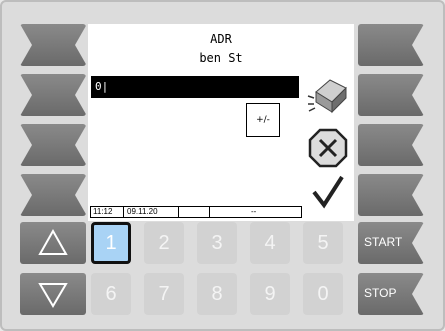 The image size is (445, 331). What do you see at coordinates (196, 212) in the screenshot?
I see `status-bar: 11:12 09.11.20 --` at bounding box center [196, 212].